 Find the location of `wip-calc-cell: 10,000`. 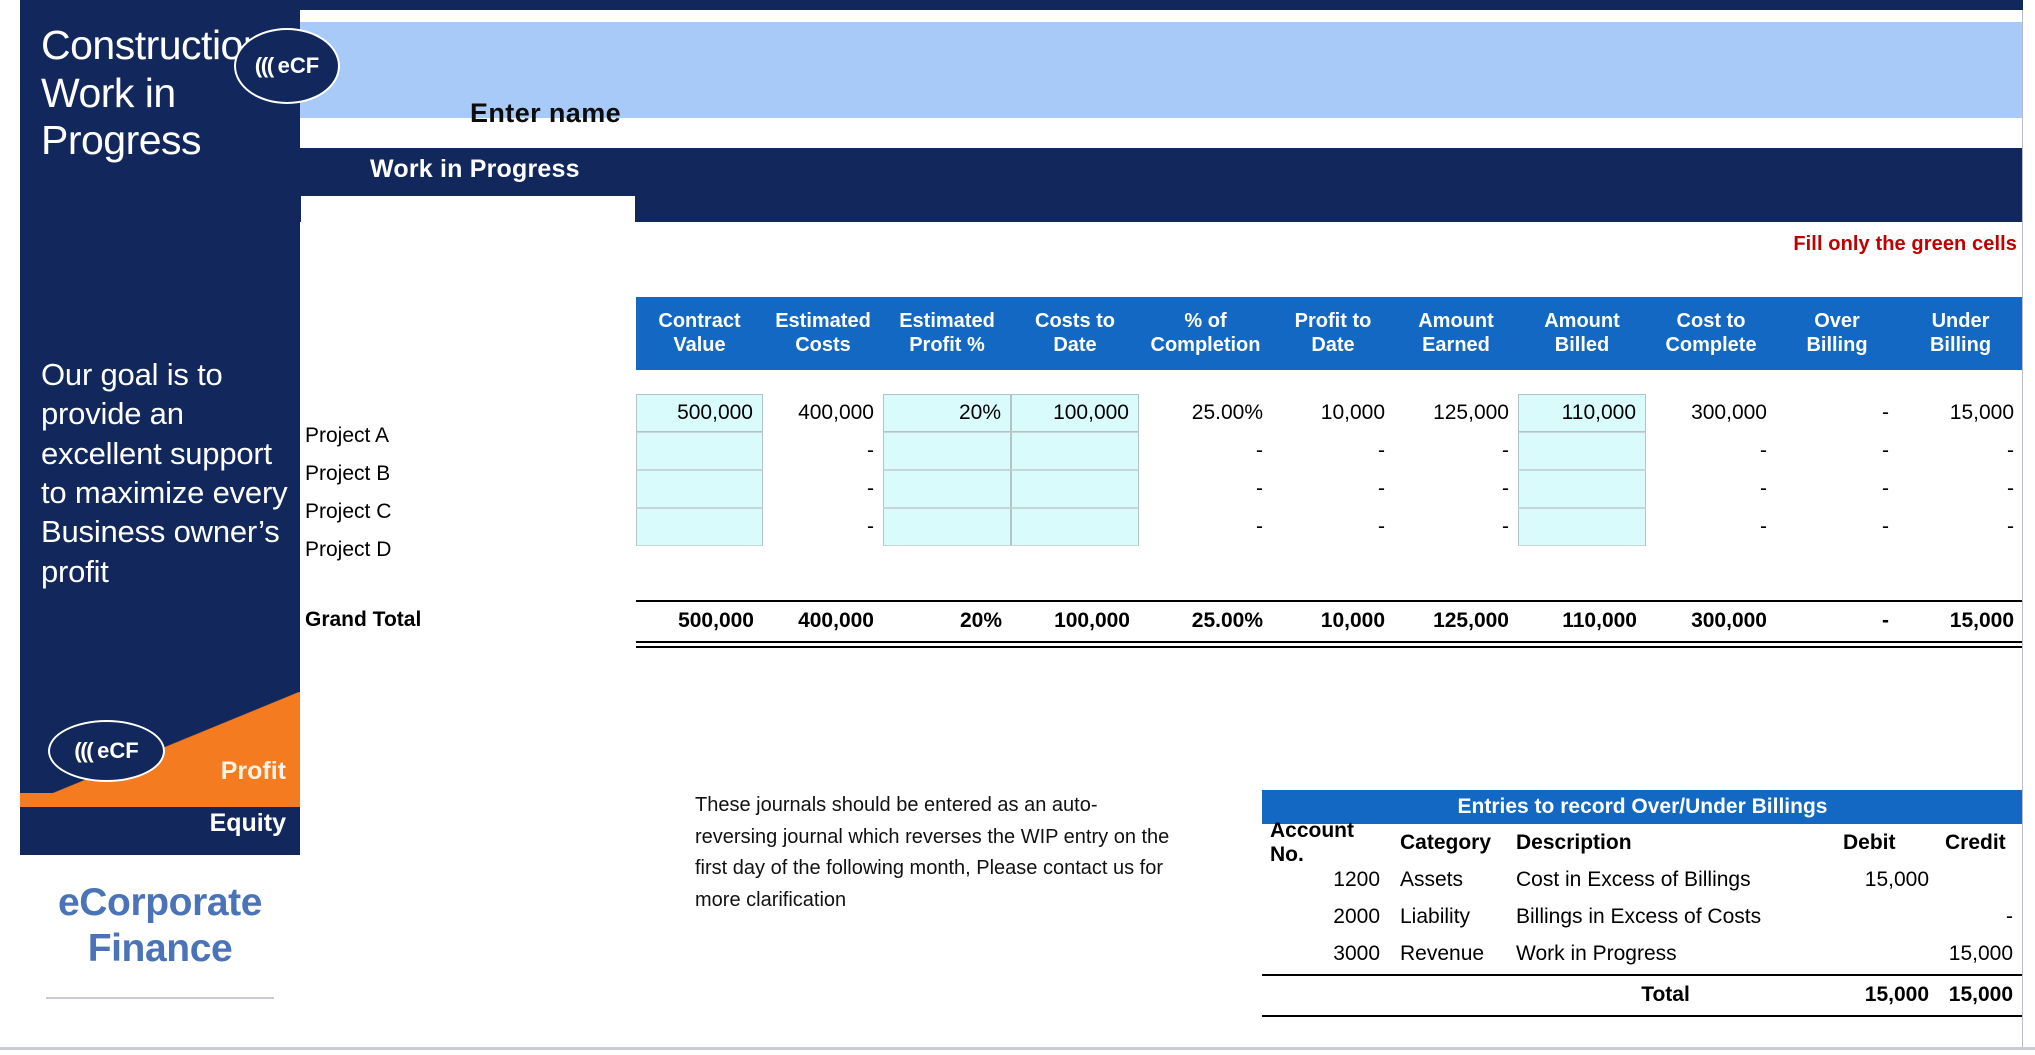

wip-calc-cell: 10,000 is located at coordinates (1352, 412).